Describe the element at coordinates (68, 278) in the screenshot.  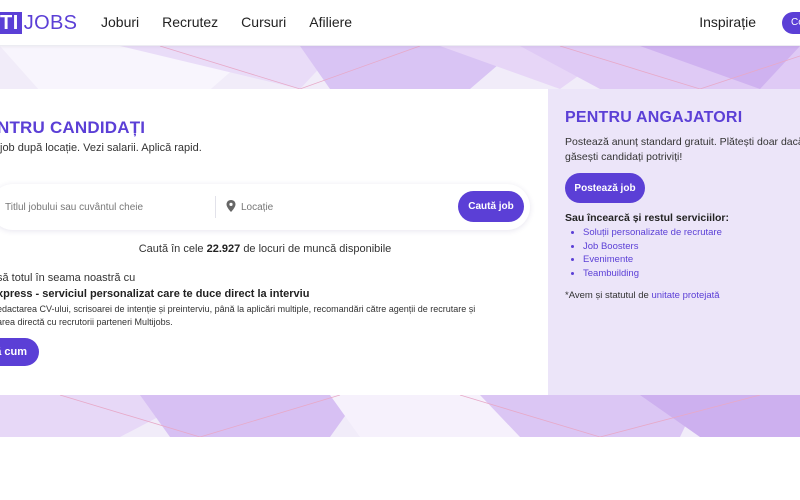
I see `promo-lead: să totul în seama noastră cu` at that location.